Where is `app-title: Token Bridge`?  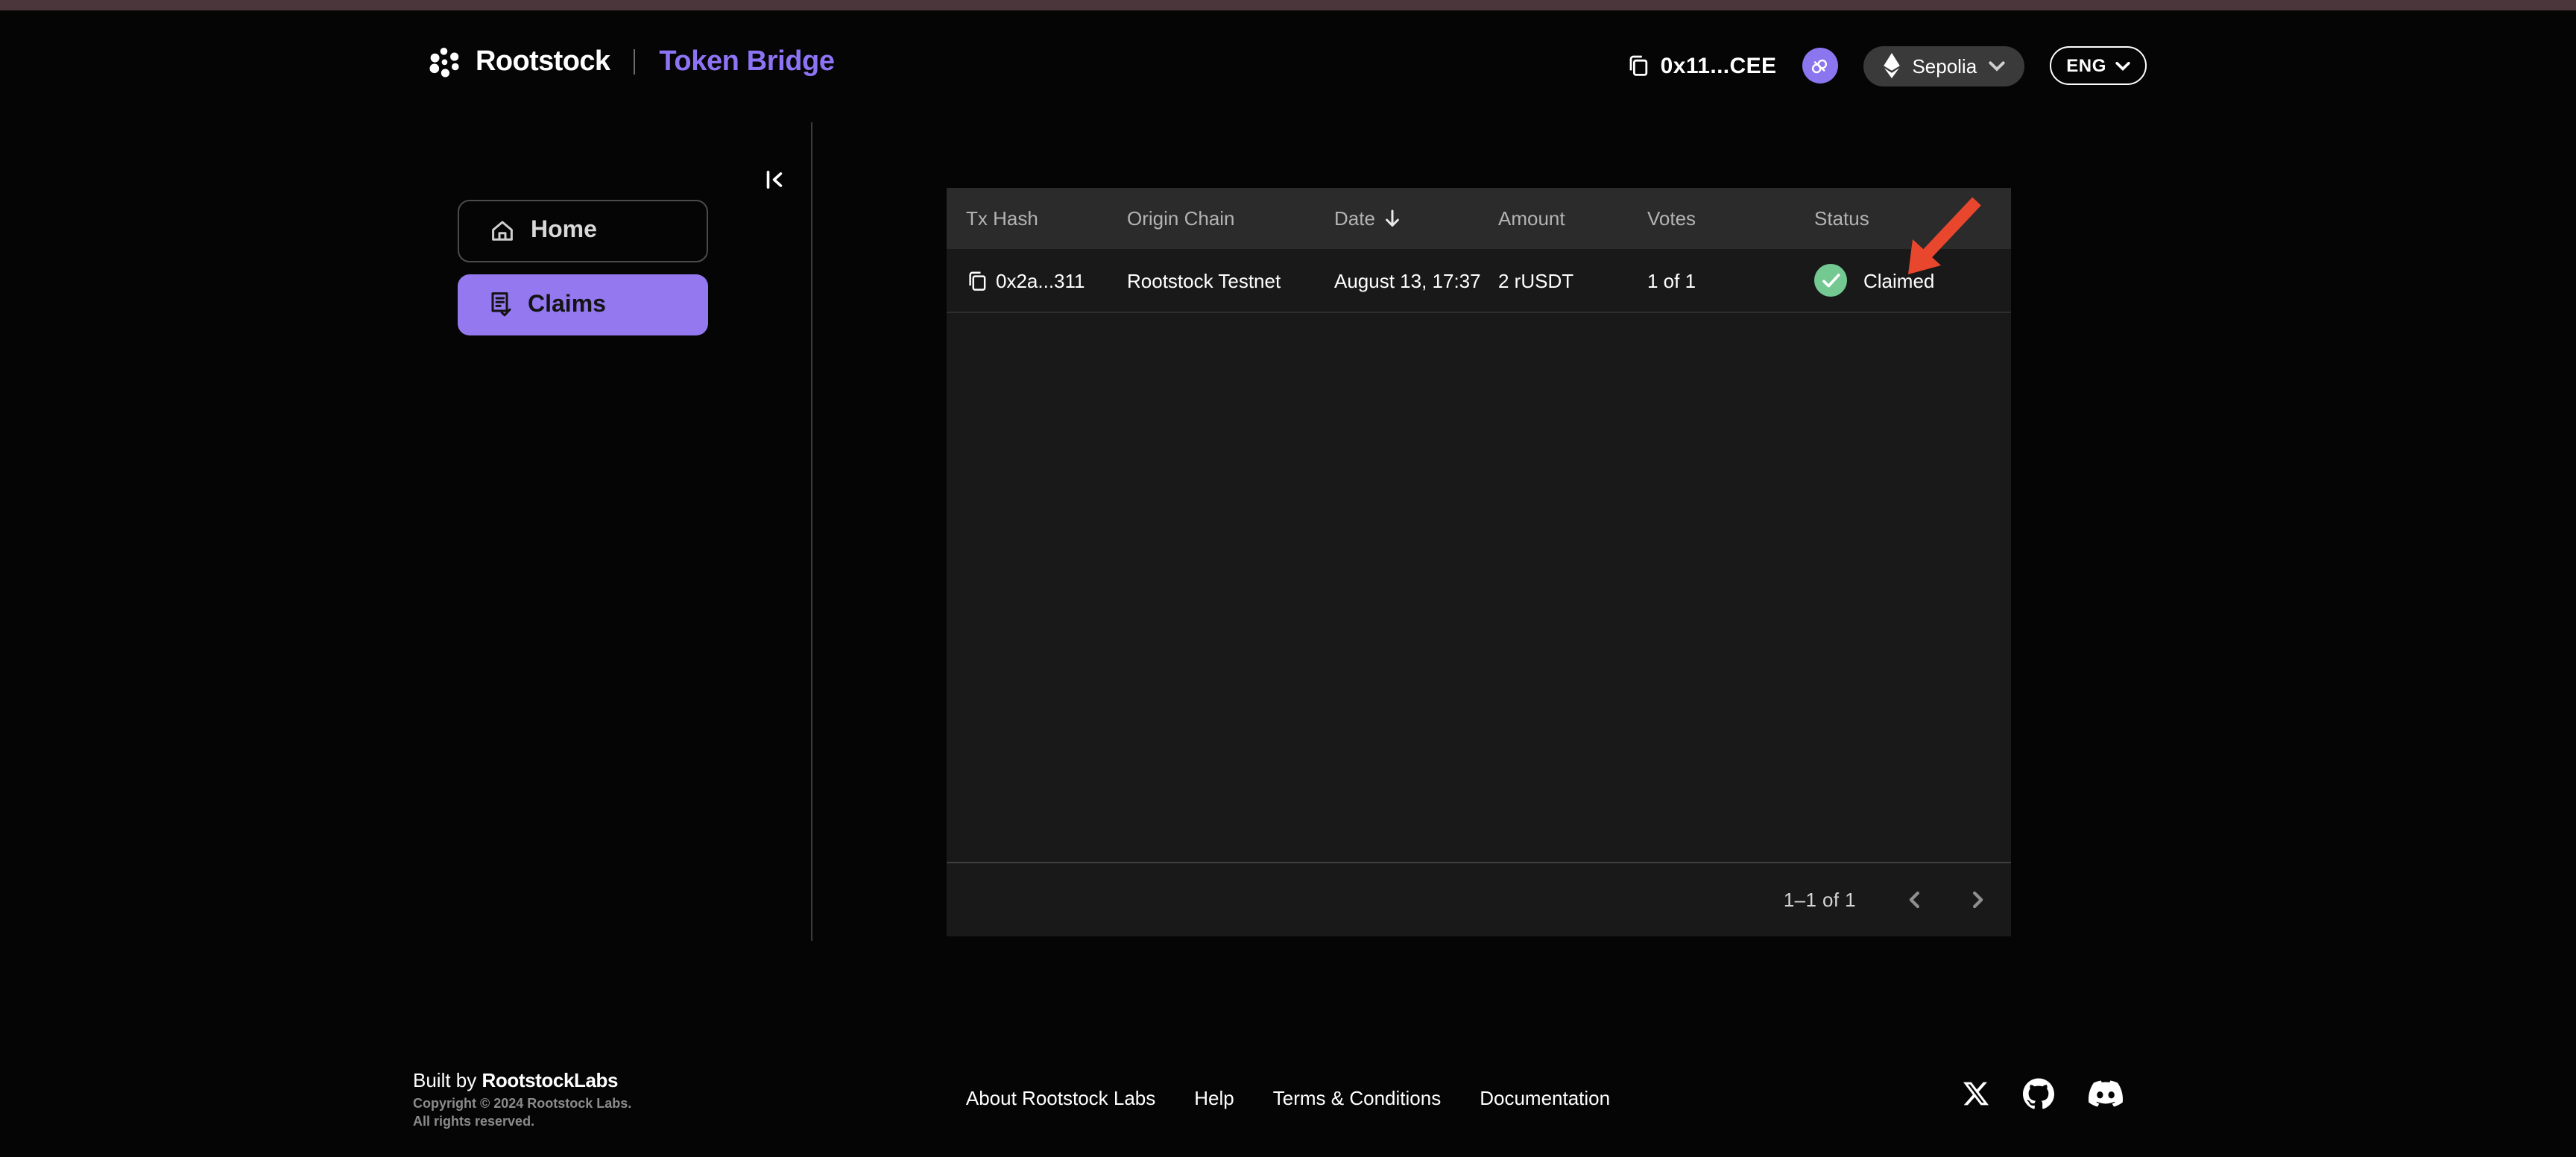
app-title: Token Bridge is located at coordinates (747, 61).